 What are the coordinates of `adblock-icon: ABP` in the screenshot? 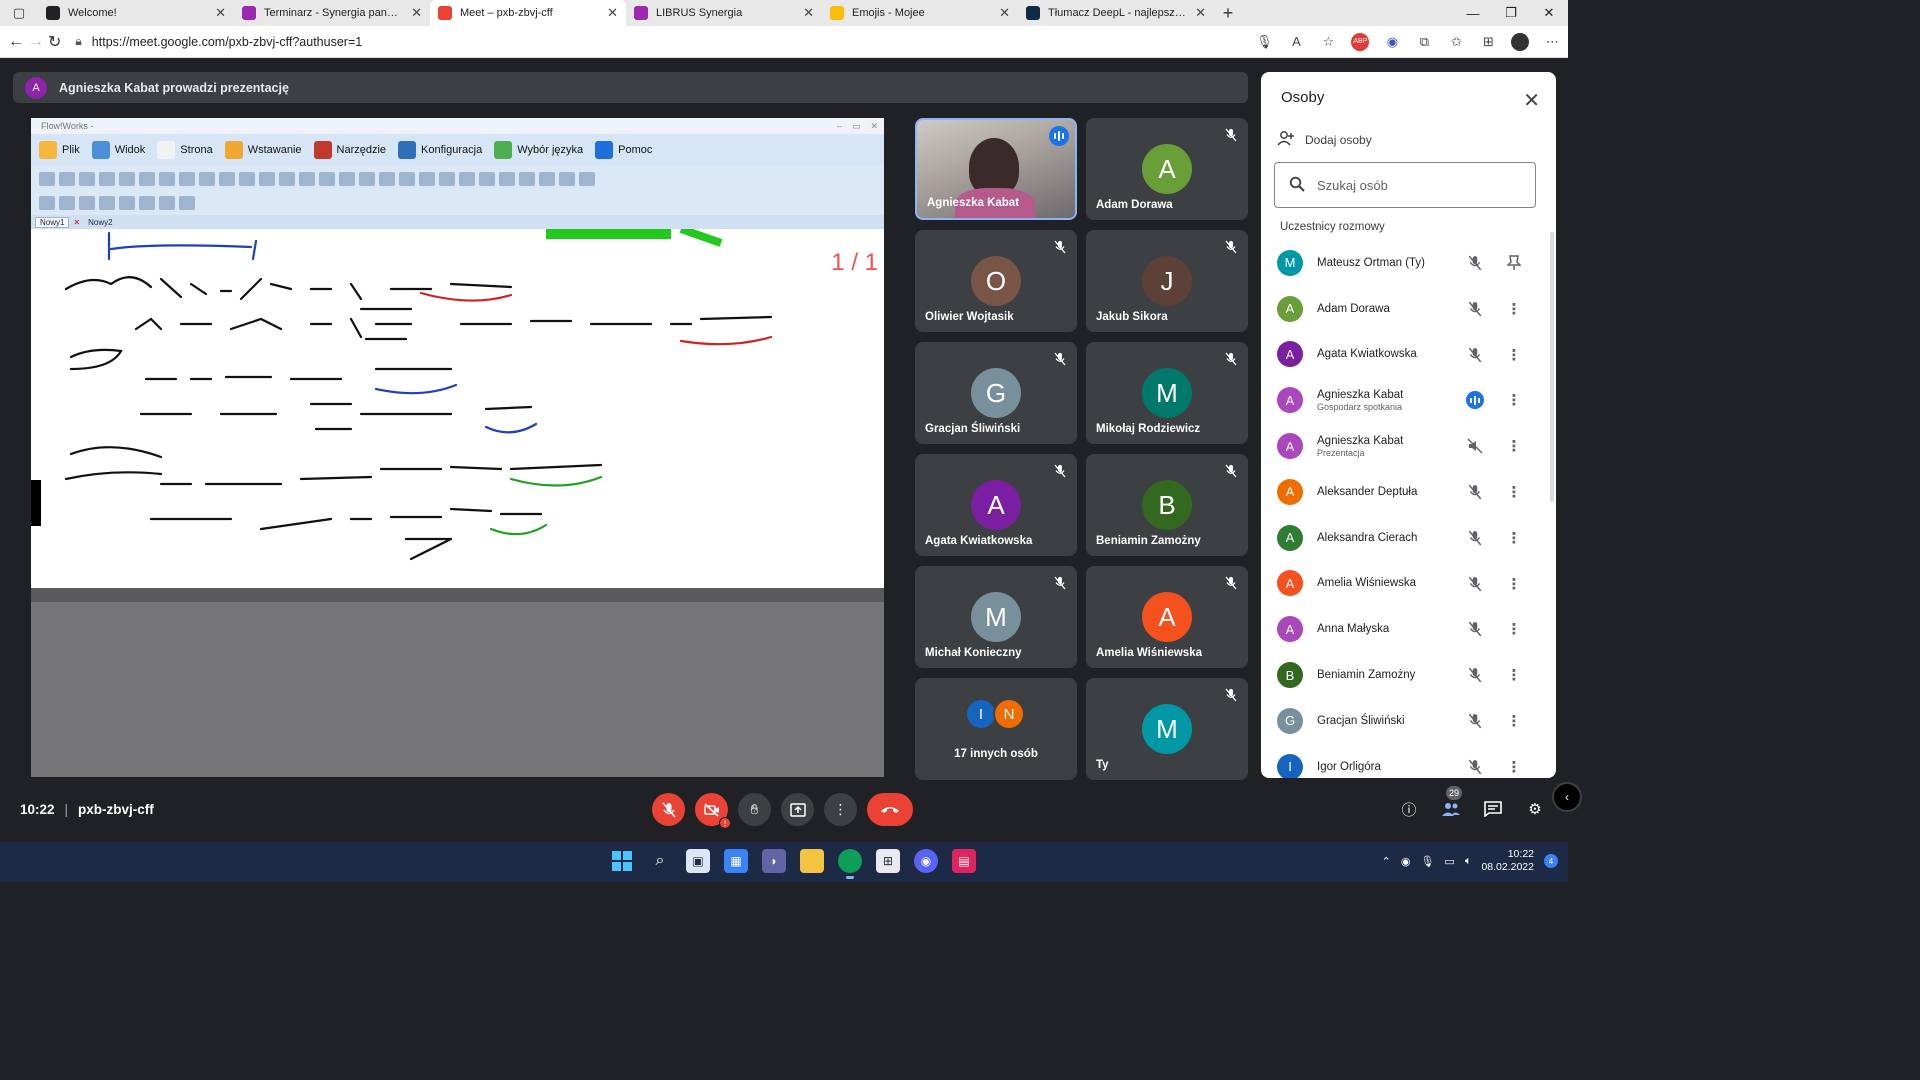 It's located at (1360, 41).